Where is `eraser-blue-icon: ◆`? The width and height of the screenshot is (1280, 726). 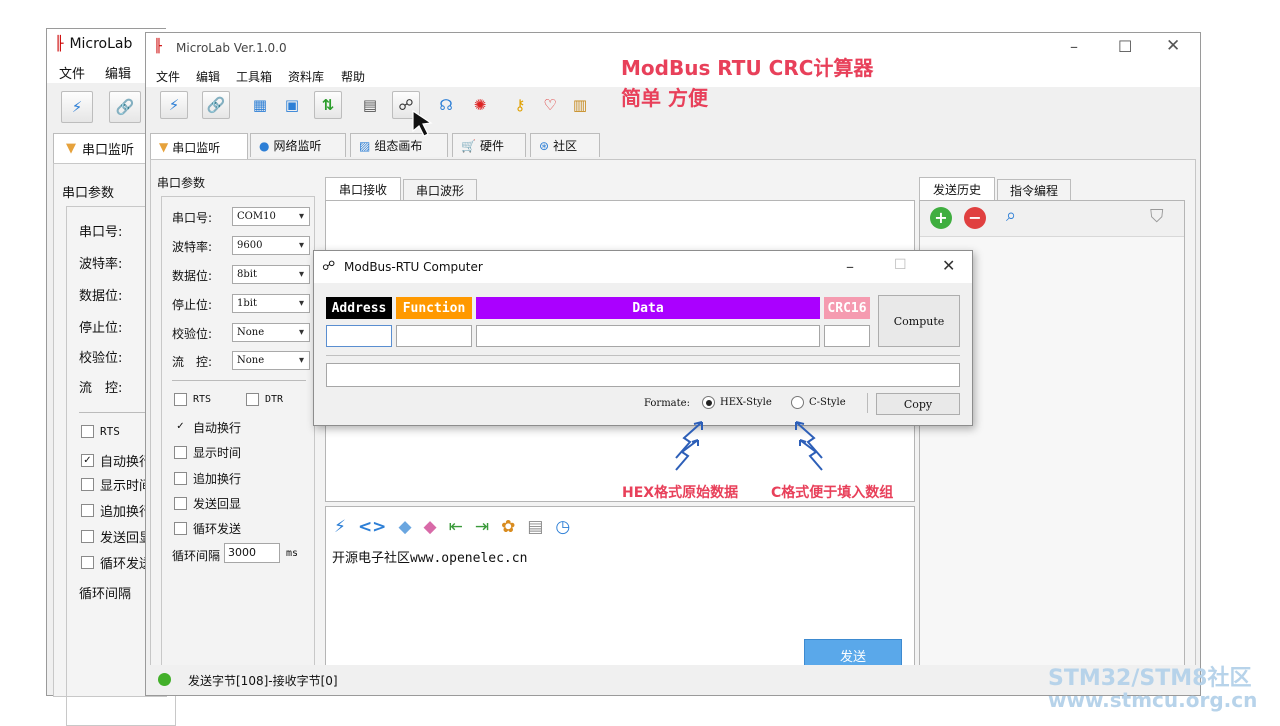
eraser-blue-icon: ◆ is located at coordinates (404, 527).